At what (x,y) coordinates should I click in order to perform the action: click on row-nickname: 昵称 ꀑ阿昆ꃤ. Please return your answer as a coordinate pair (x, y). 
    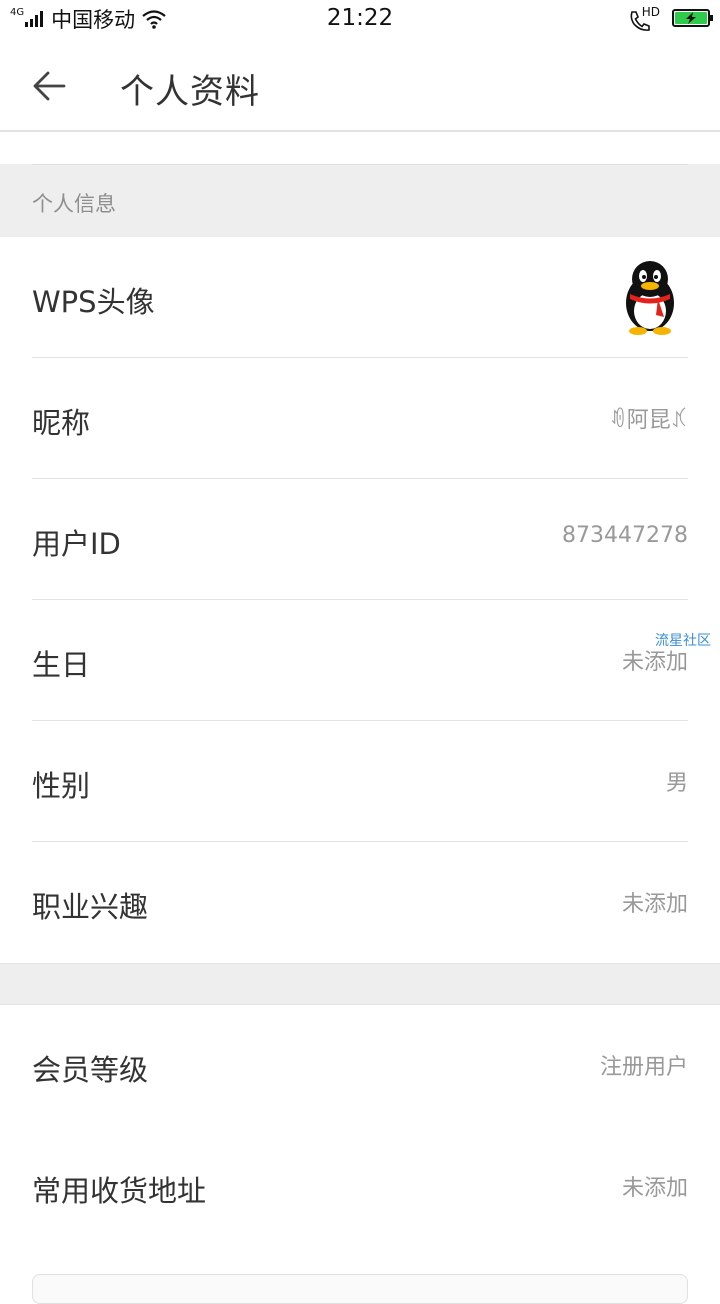
    Looking at the image, I should click on (360, 418).